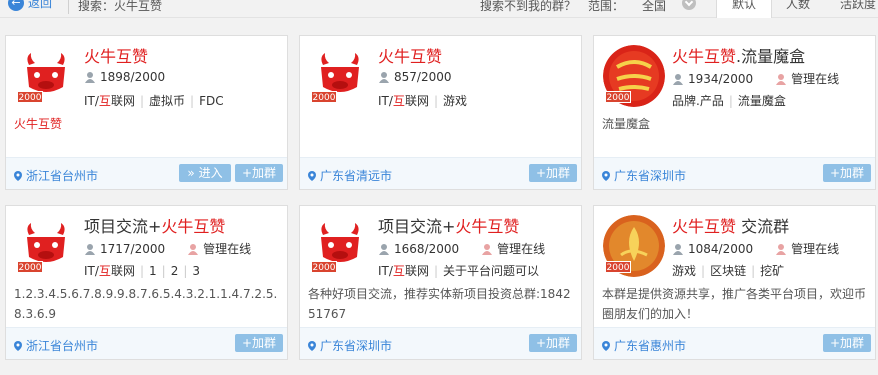  What do you see at coordinates (38, 124) in the screenshot?
I see `group-description: 火牛互赞` at bounding box center [38, 124].